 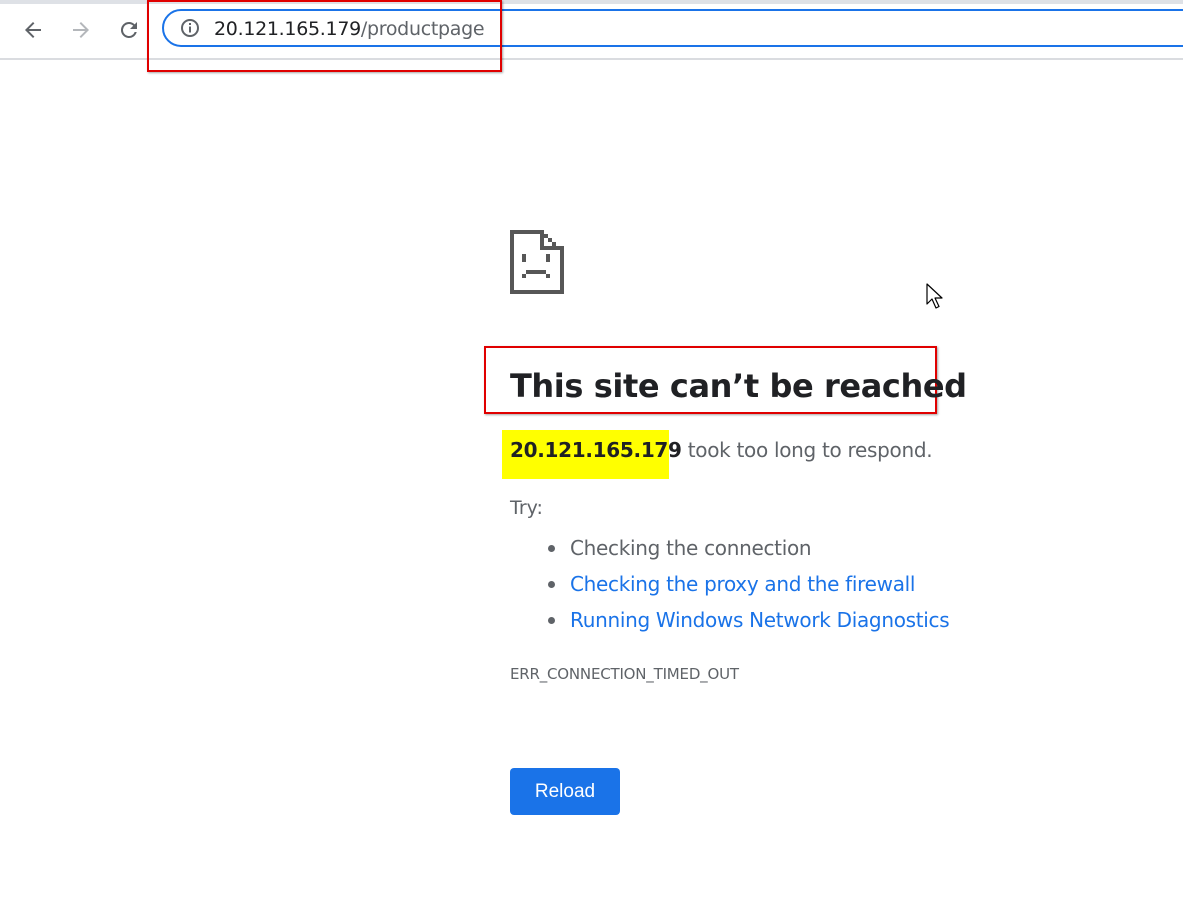 I want to click on error-host: 20.121.165.179, so click(x=596, y=450).